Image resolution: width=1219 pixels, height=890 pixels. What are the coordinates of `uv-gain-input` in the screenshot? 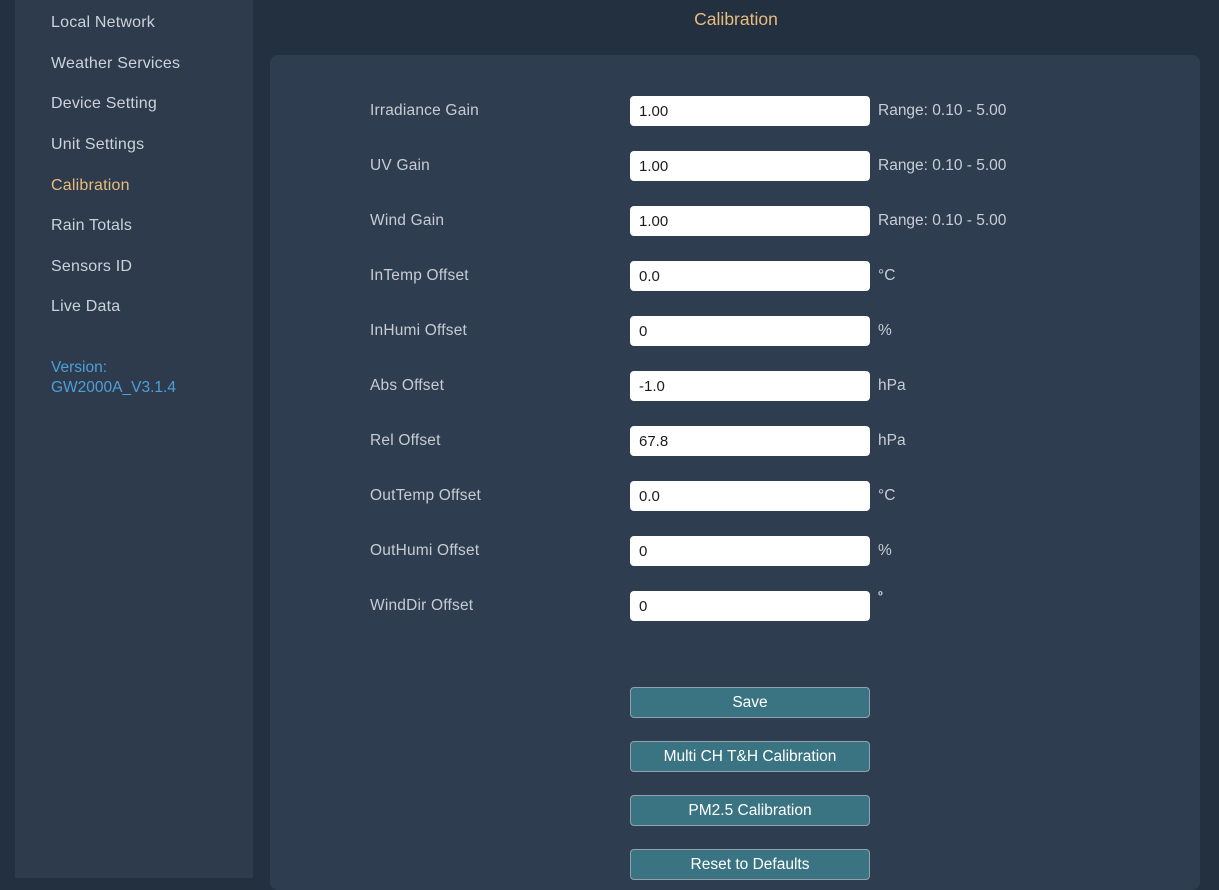 It's located at (750, 166).